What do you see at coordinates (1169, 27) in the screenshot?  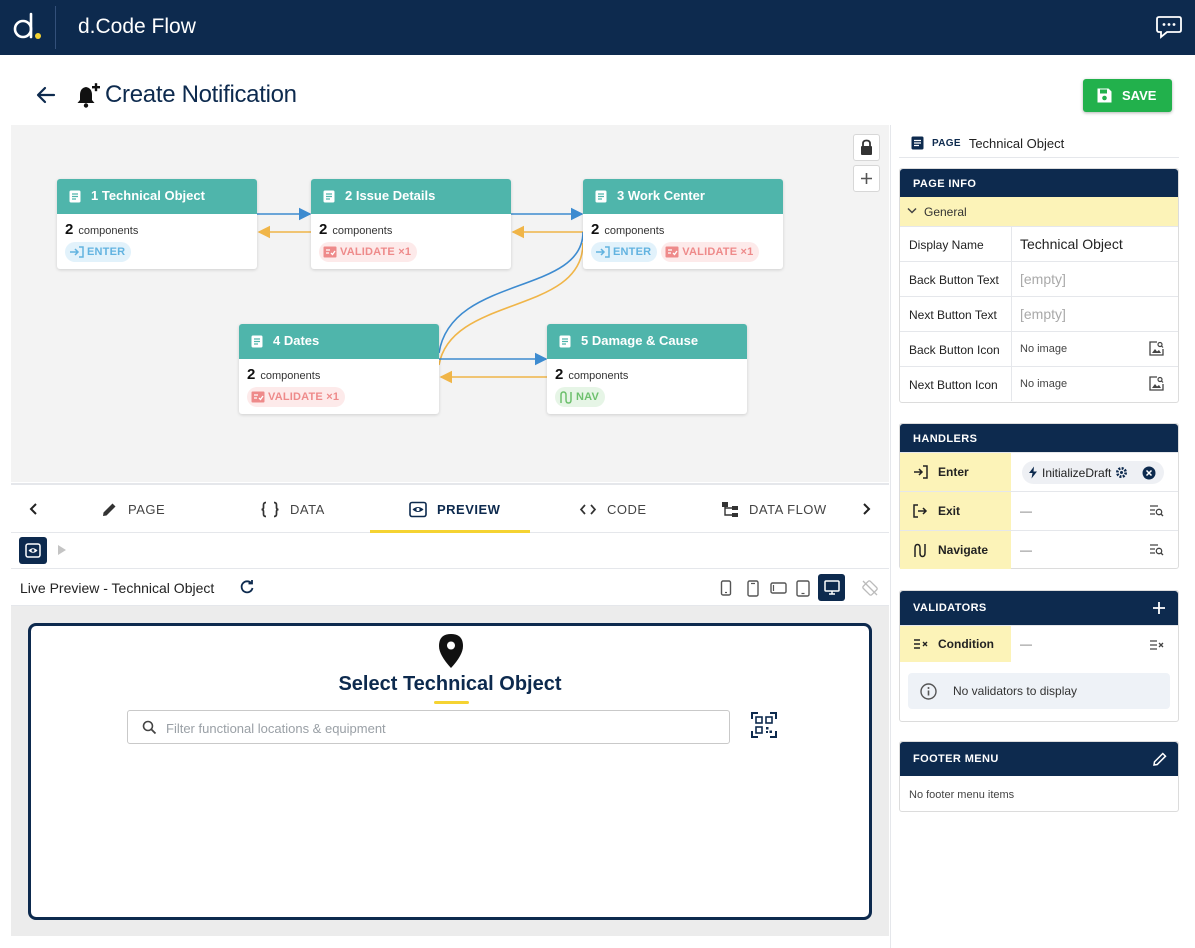 I see `chat-icon` at bounding box center [1169, 27].